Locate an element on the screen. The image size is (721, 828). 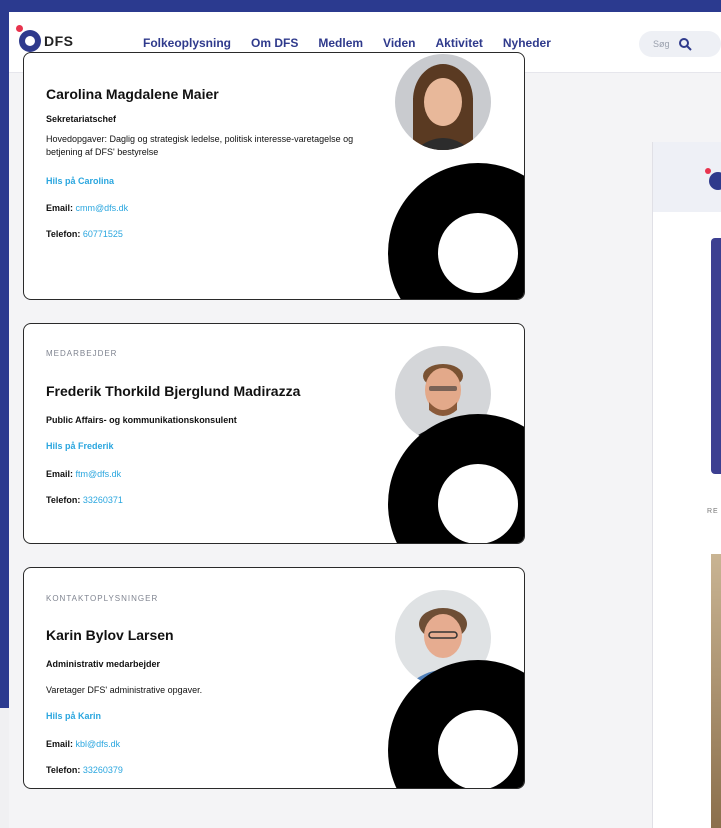
email-row: Email: cmm@dfs.dk is located at coordinates (87, 208).